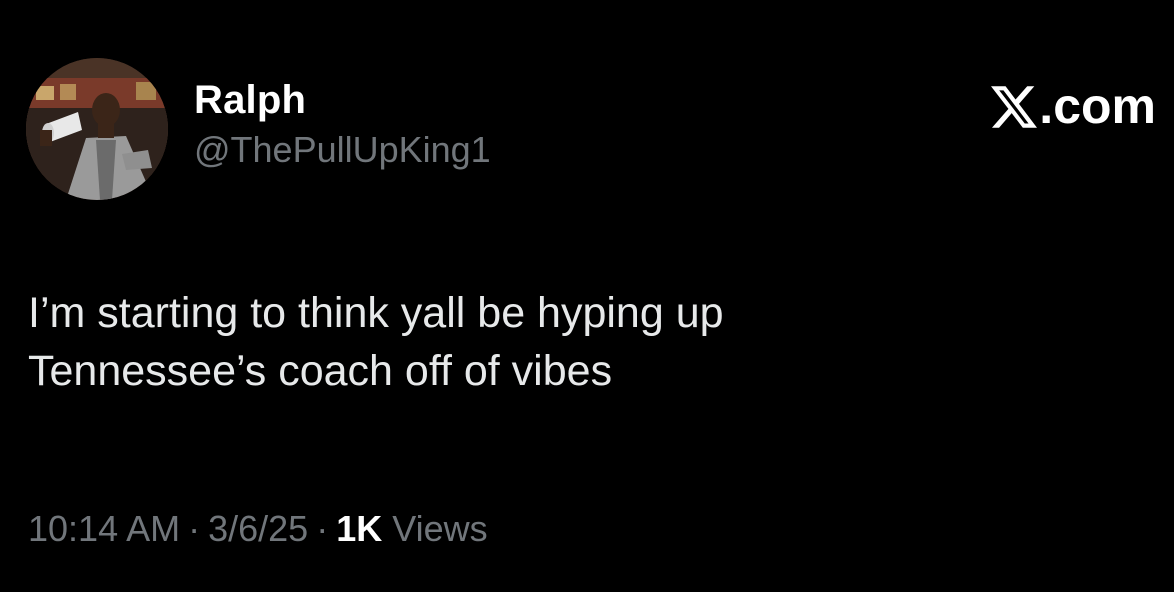  Describe the element at coordinates (1097, 106) in the screenshot. I see `brand-label: .com` at that location.